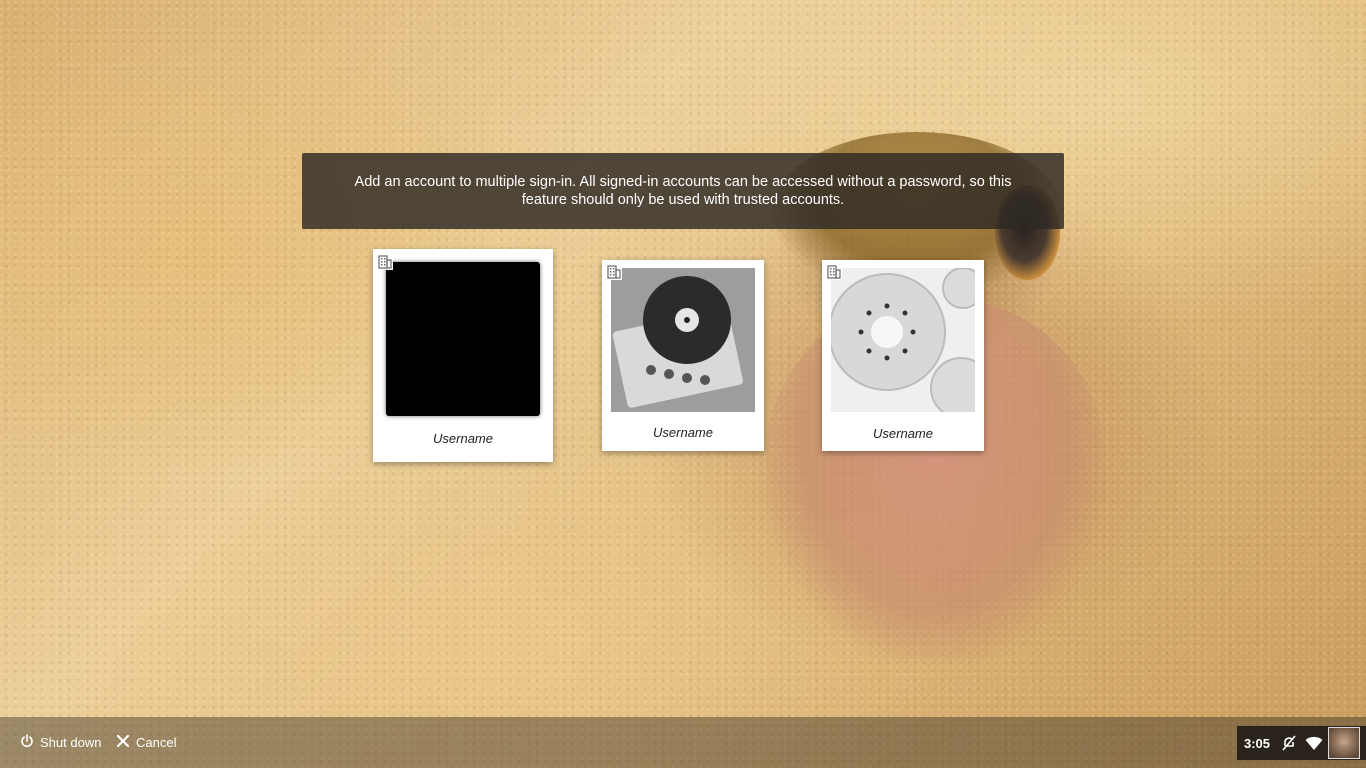 Image resolution: width=1366 pixels, height=768 pixels. I want to click on account-card-2: Username, so click(683, 355).